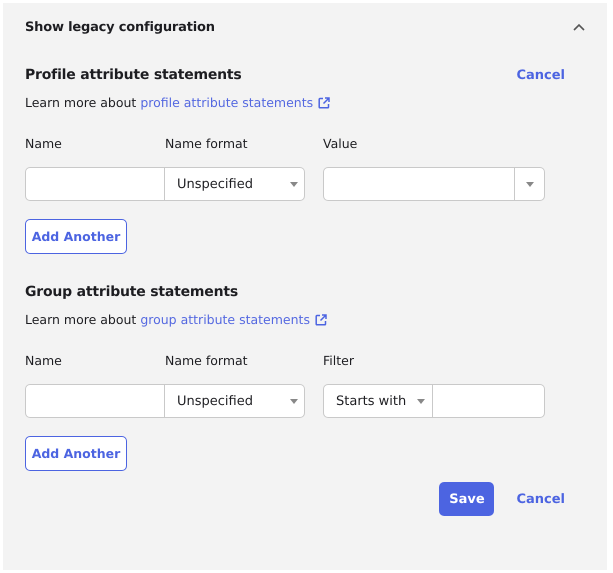 The height and width of the screenshot is (573, 613). I want to click on section-title: Show legacy configuration, so click(120, 27).